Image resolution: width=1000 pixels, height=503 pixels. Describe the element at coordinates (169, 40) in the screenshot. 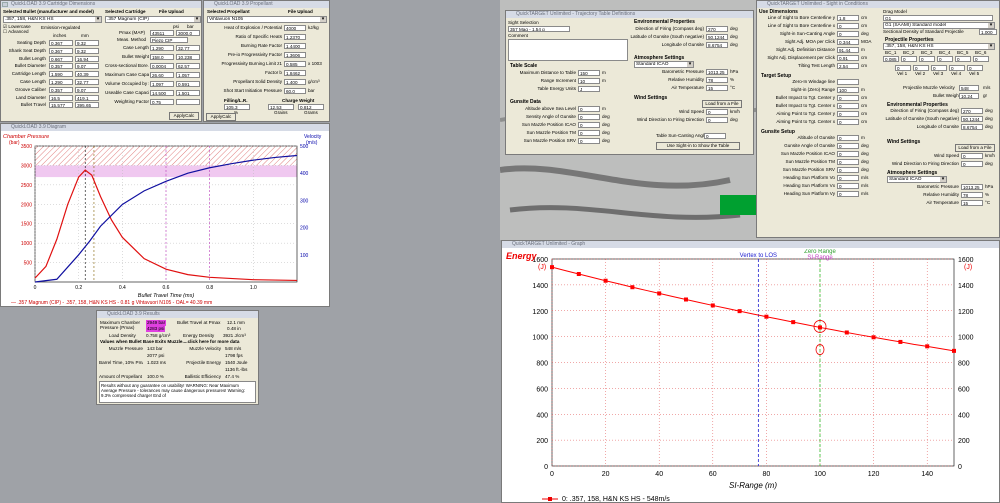

I see `meas-method-field: Piezo CIP` at that location.